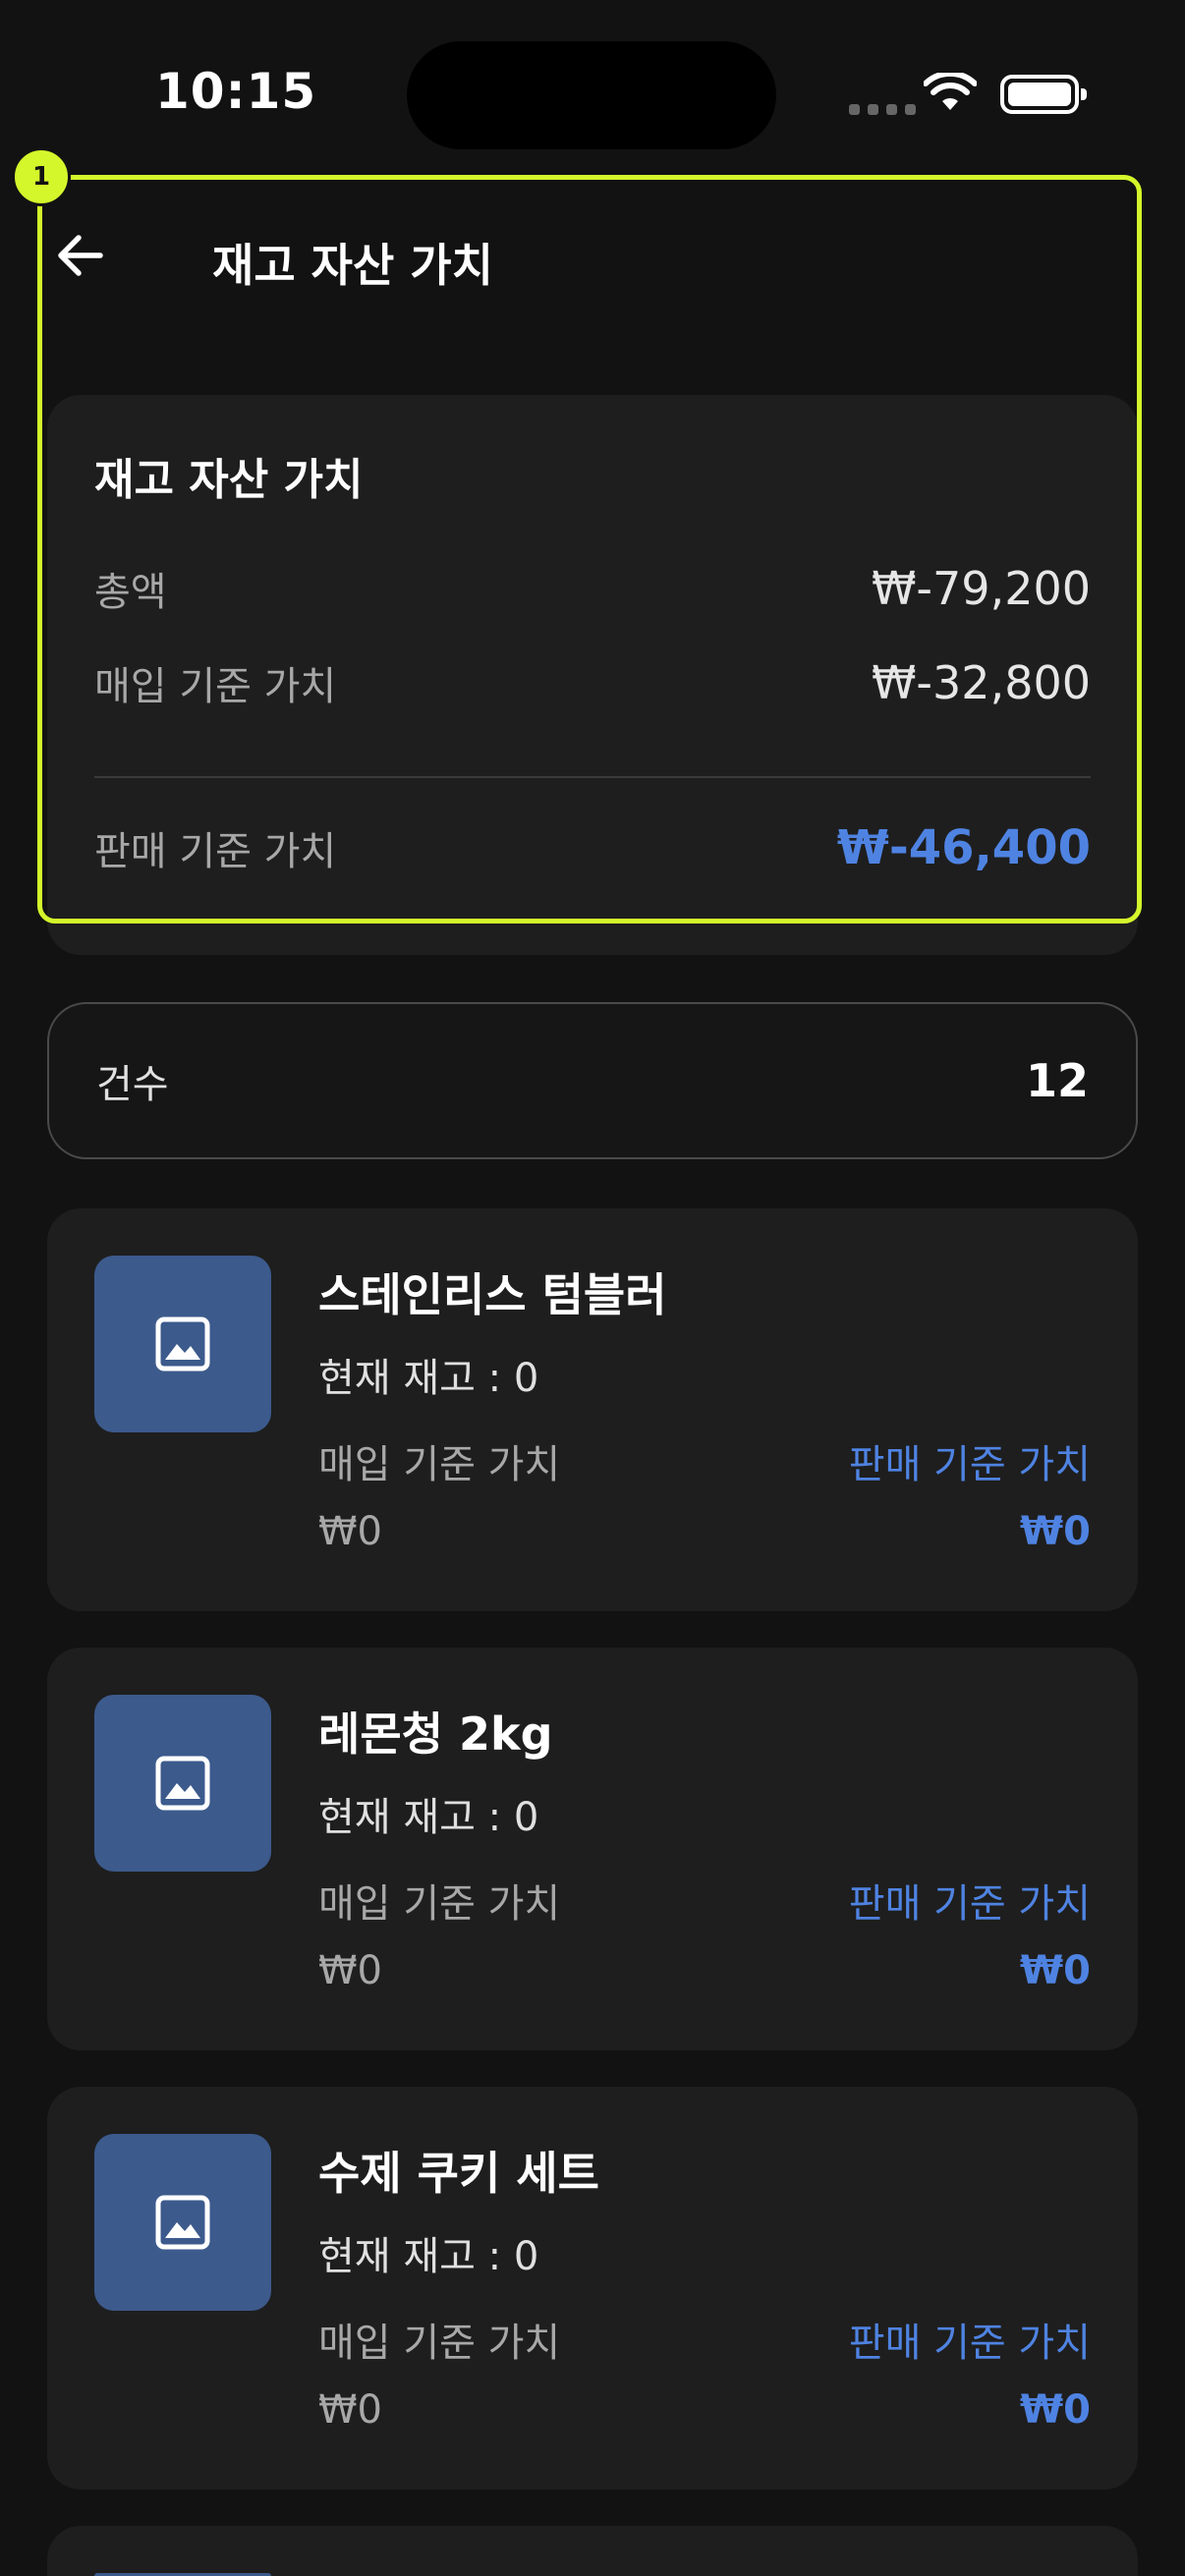 The width and height of the screenshot is (1185, 2576). Describe the element at coordinates (592, 777) in the screenshot. I see `summary-divider` at that location.